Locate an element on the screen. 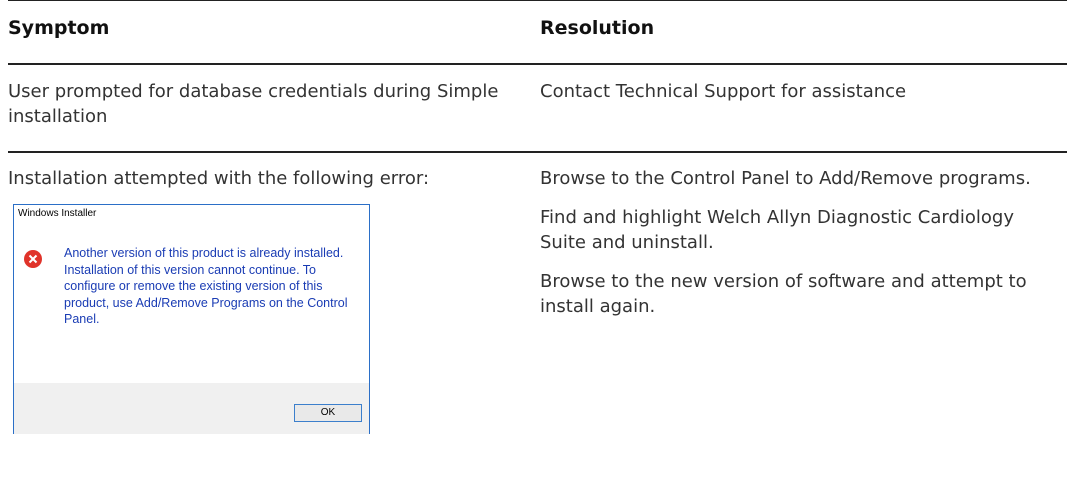 The width and height of the screenshot is (1067, 480). table-top-rule is located at coordinates (537, 0).